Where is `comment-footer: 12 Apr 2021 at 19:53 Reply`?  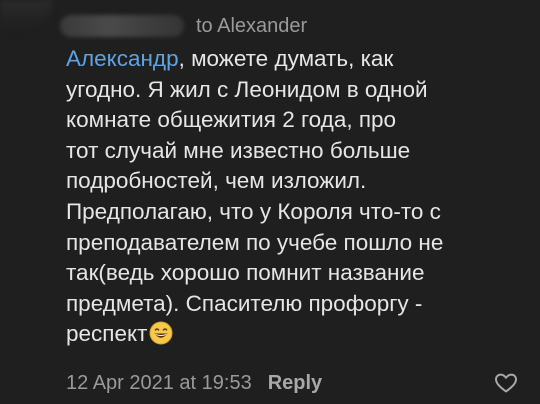
comment-footer: 12 Apr 2021 at 19:53 Reply is located at coordinates (194, 383).